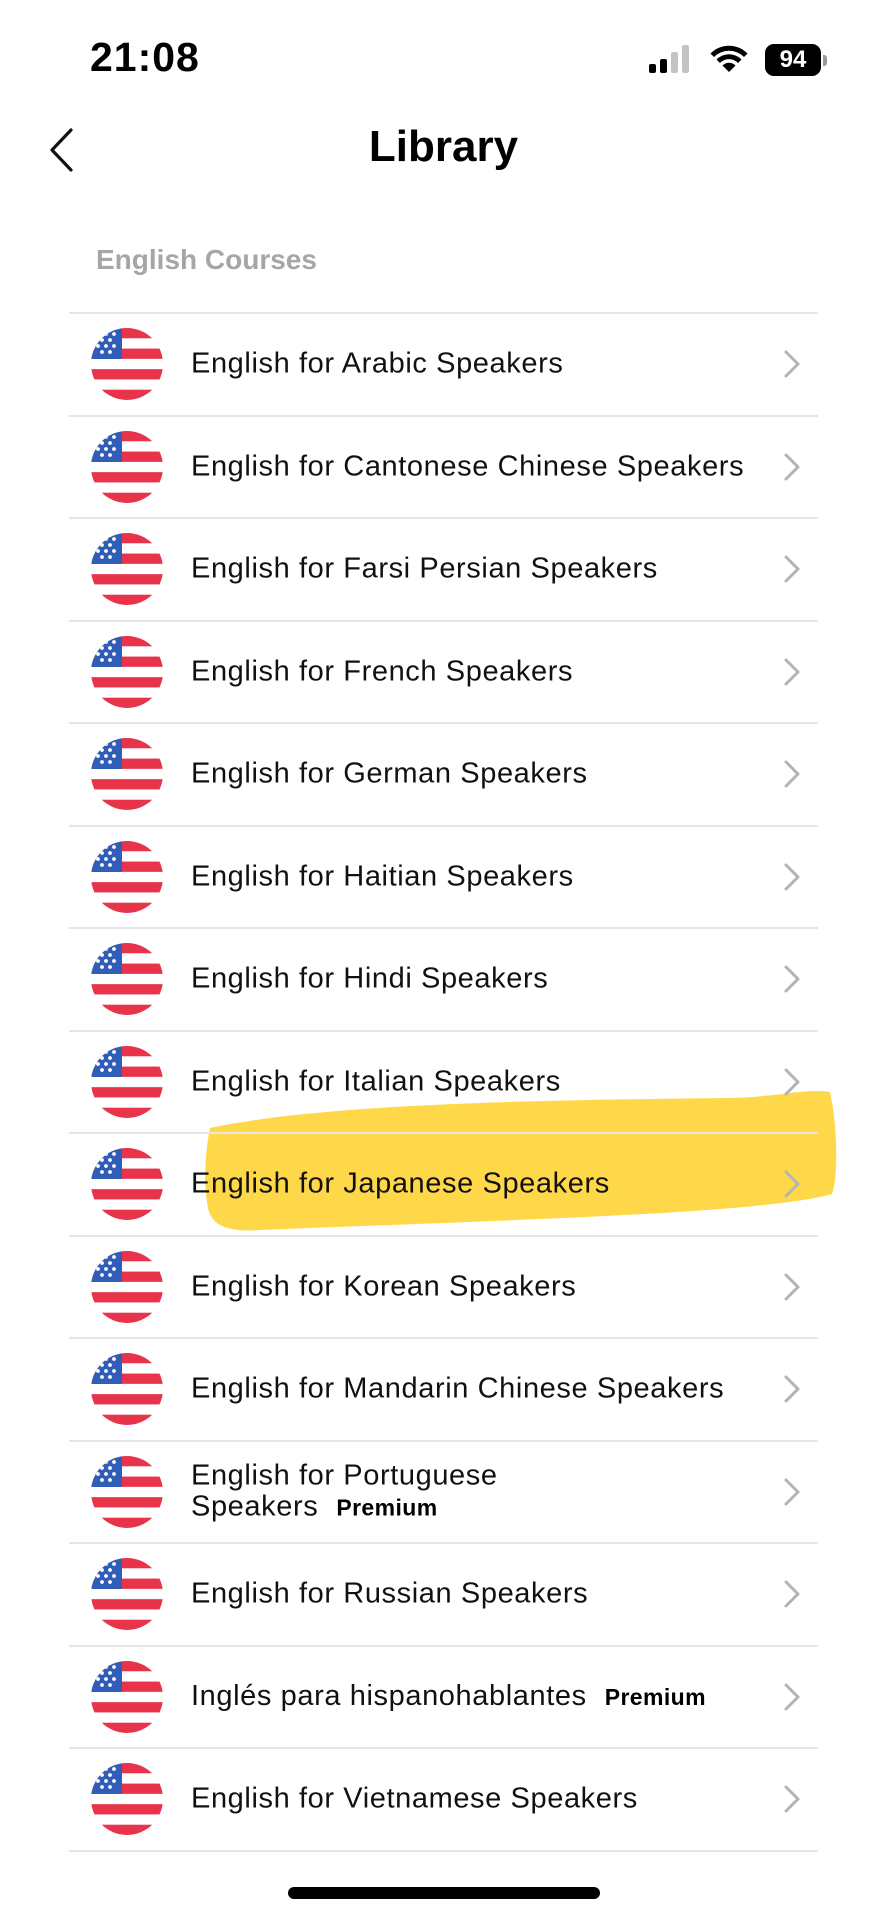  Describe the element at coordinates (145, 57) in the screenshot. I see `status-time: 21:08` at that location.